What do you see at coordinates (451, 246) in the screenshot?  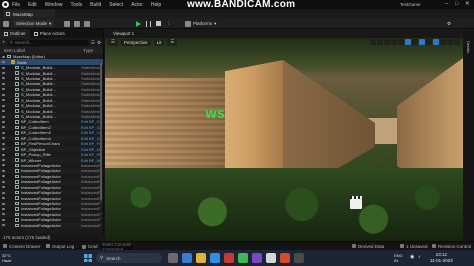 I see `revision-control-button: Revision Control` at bounding box center [451, 246].